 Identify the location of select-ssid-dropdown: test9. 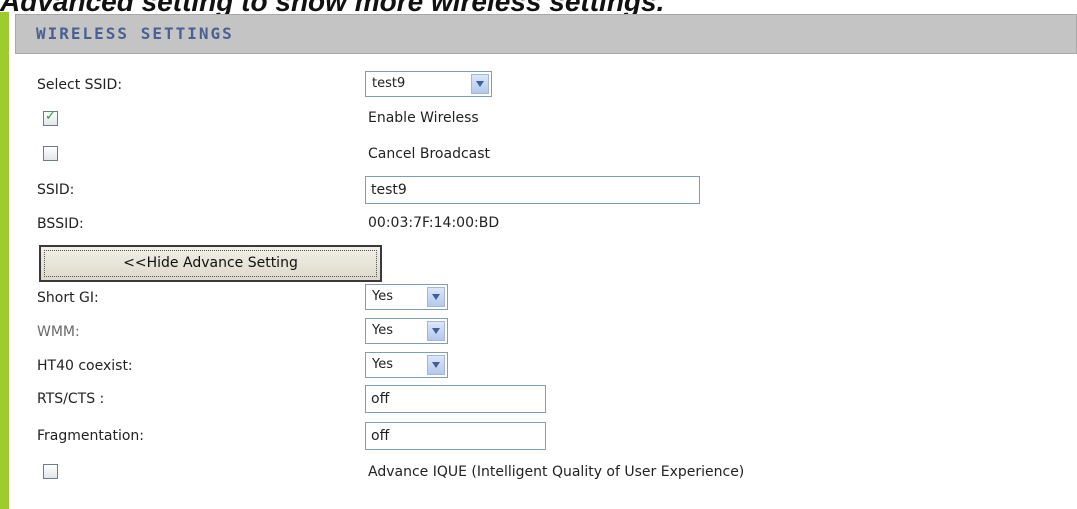
(428, 84).